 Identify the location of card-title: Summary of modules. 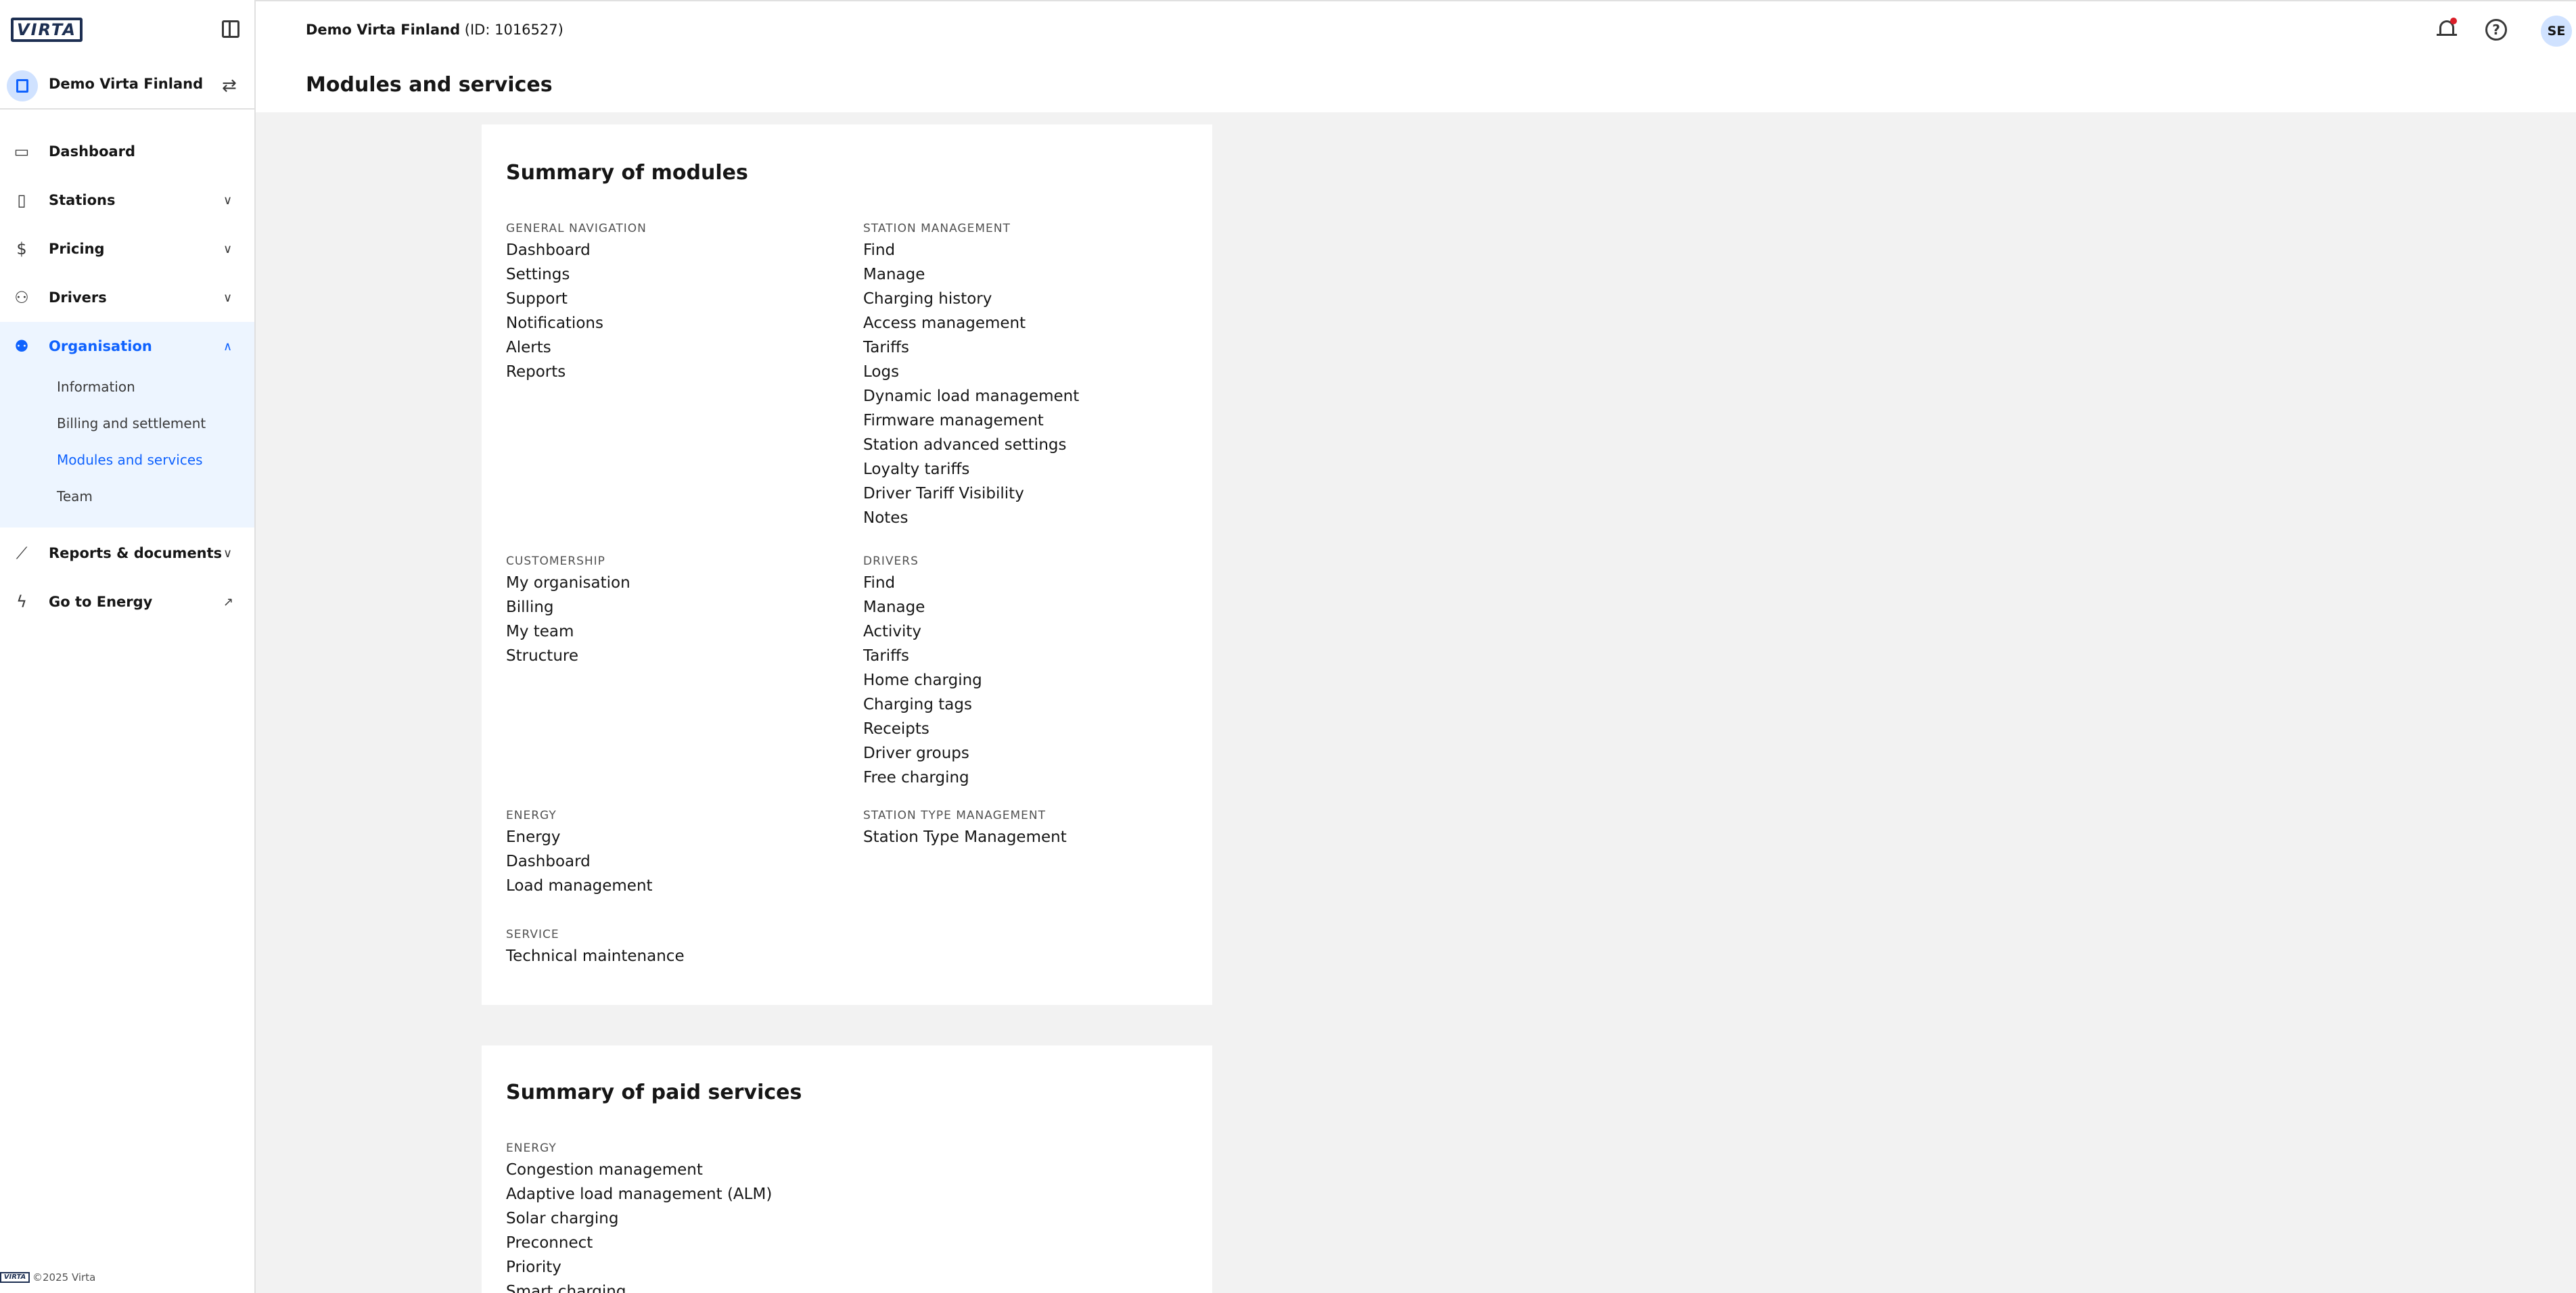
(627, 173).